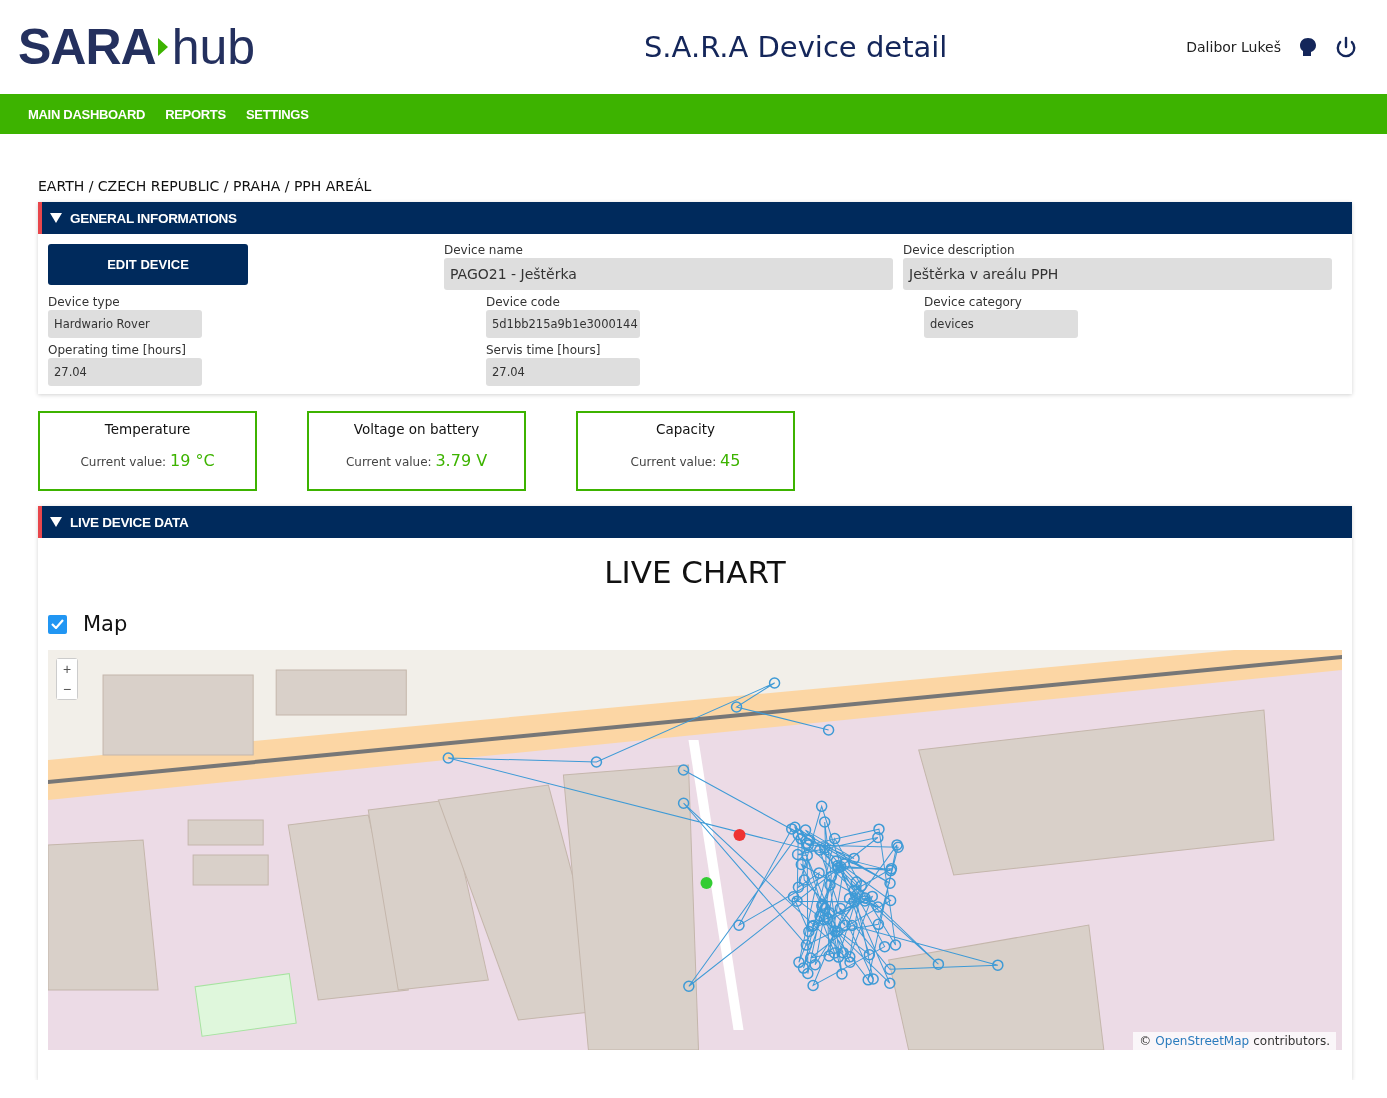 Image resolution: width=1387 pixels, height=1098 pixels. Describe the element at coordinates (695, 218) in the screenshot. I see `section-header: GENERAL INFORMATIONS` at that location.